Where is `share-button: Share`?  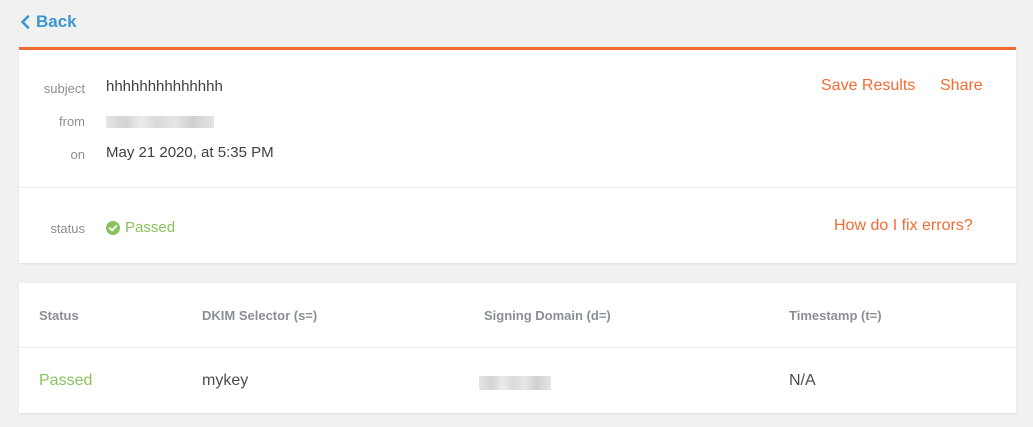
share-button: Share is located at coordinates (961, 86).